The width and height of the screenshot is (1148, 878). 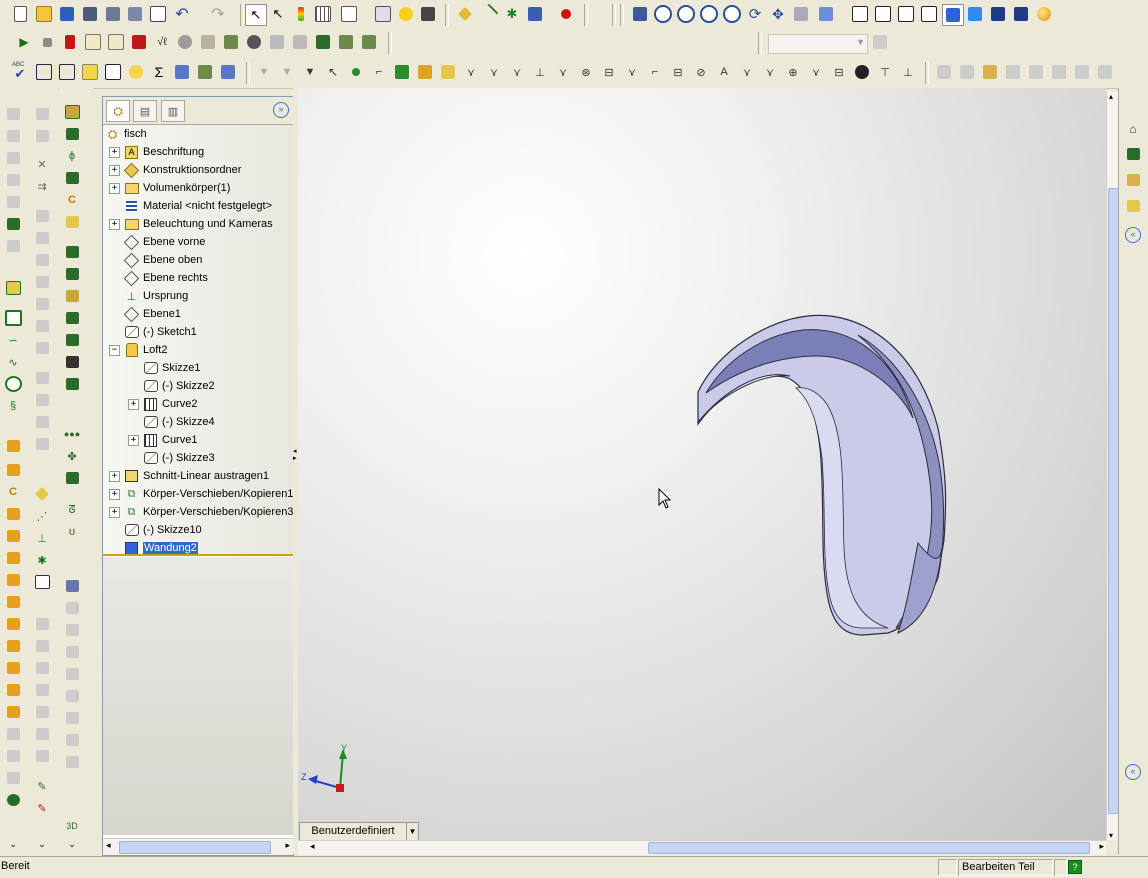 I want to click on filter-axes-icon: ⌐, so click(x=379, y=72).